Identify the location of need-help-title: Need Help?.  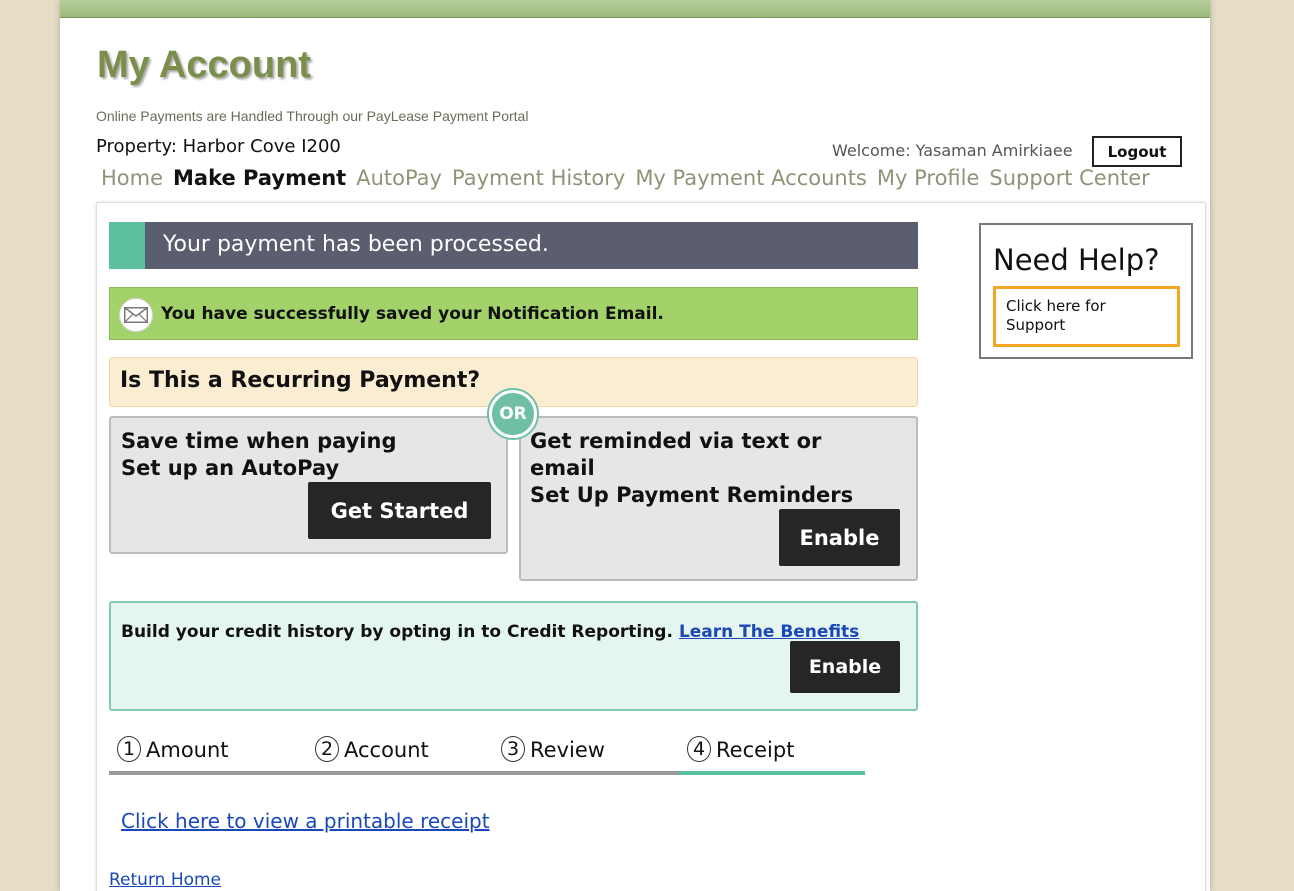
(1076, 260).